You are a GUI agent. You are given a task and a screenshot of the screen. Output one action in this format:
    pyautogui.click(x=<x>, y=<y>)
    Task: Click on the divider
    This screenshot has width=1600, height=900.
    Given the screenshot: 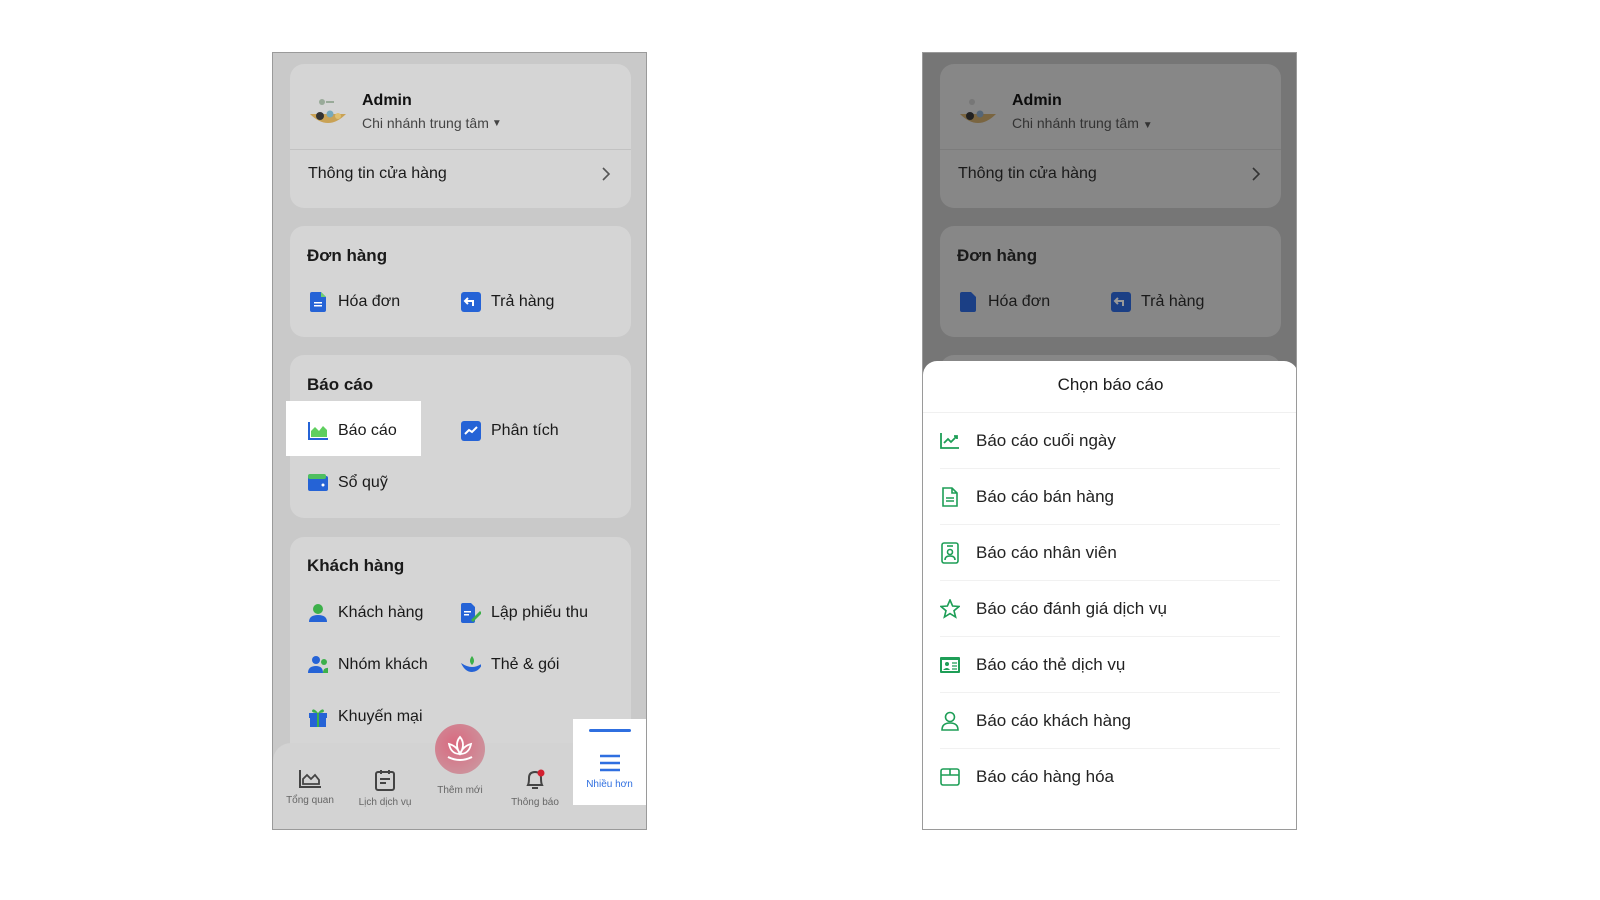 What is the action you would take?
    pyautogui.click(x=1110, y=149)
    